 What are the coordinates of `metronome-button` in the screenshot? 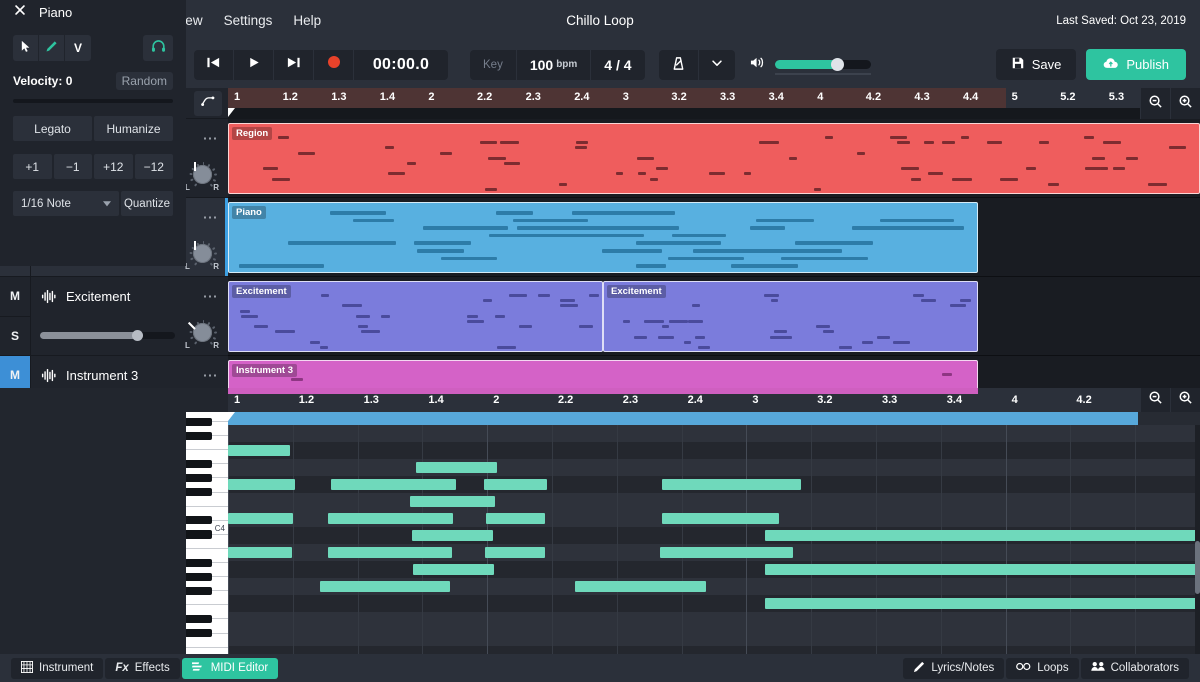 It's located at (679, 64).